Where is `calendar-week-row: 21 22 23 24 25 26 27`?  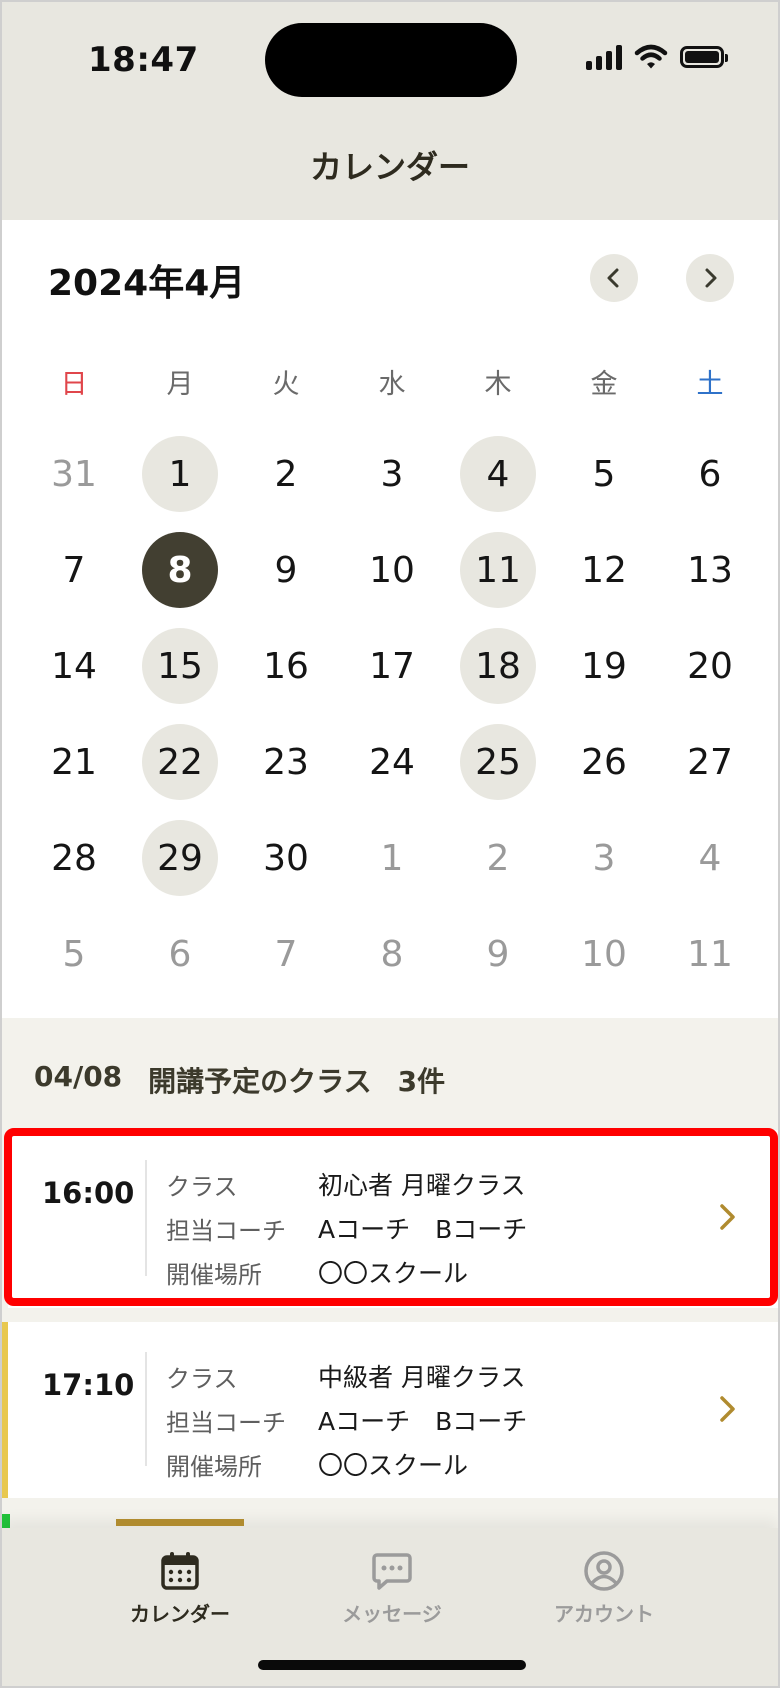
calendar-week-row: 21 22 23 24 25 26 27 is located at coordinates (392, 762).